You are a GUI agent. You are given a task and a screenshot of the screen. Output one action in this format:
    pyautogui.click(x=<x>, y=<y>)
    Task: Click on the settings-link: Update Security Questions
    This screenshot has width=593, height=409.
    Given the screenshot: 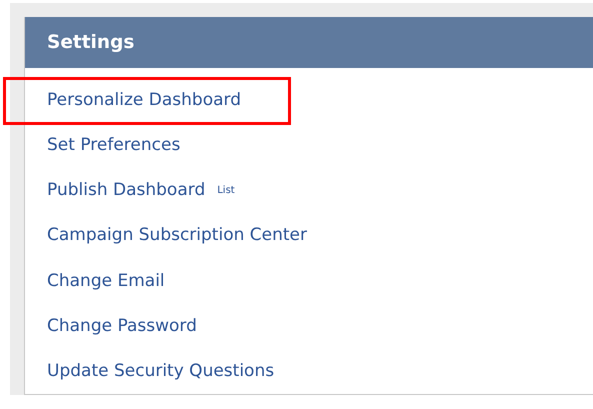 What is the action you would take?
    pyautogui.click(x=160, y=371)
    